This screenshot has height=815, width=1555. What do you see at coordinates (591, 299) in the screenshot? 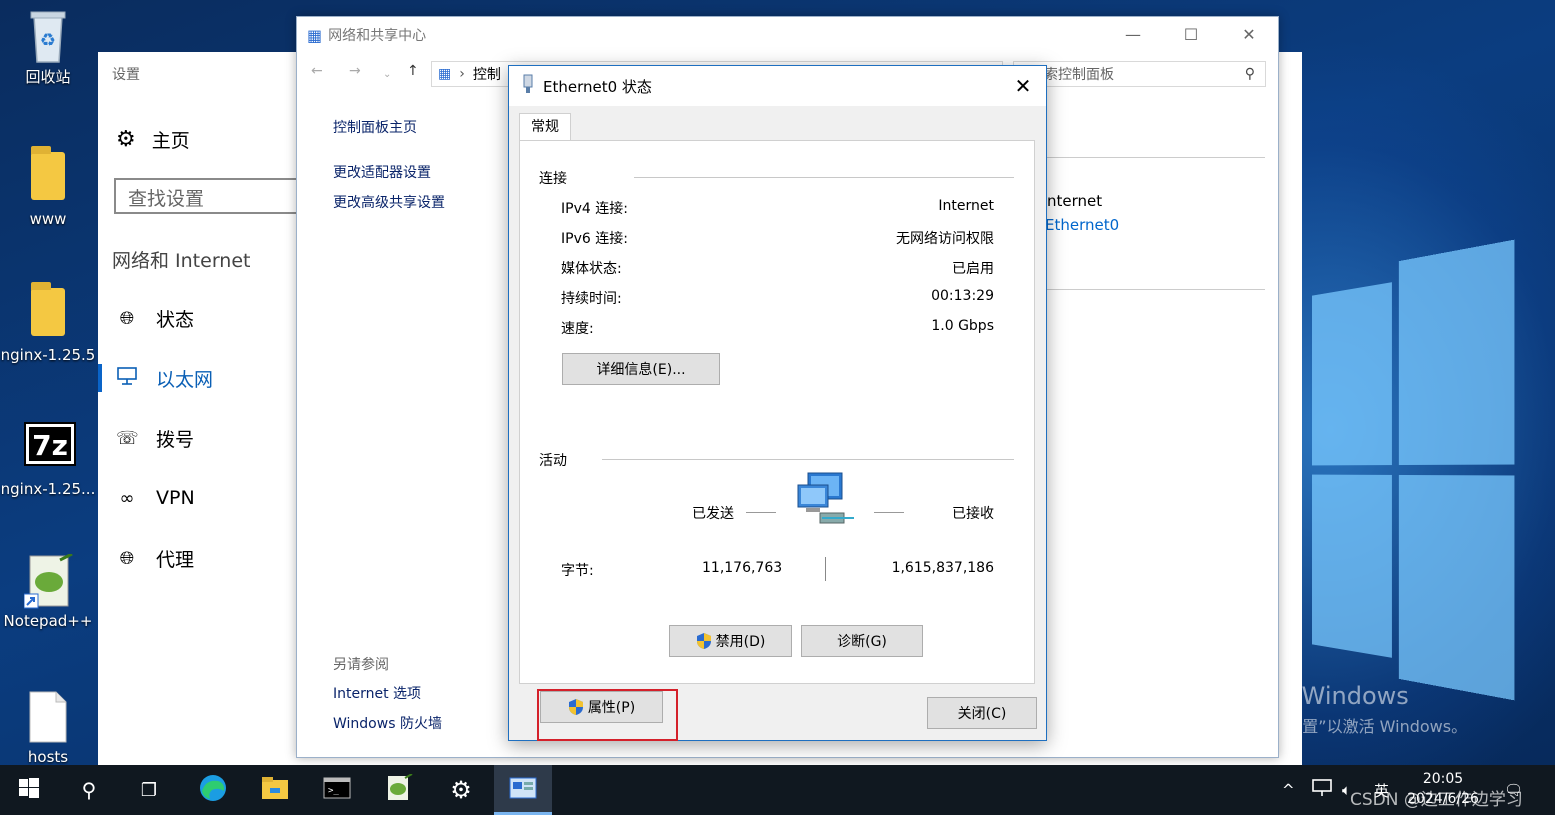
I see `duration-label: 持续时间:` at bounding box center [591, 299].